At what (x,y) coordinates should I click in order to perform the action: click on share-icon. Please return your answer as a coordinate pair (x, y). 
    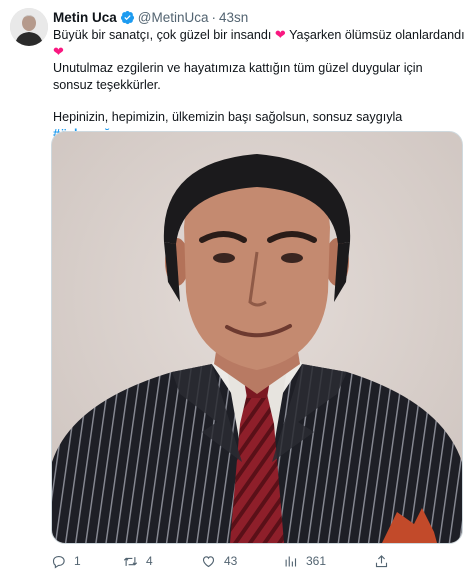
    Looking at the image, I should click on (381, 560).